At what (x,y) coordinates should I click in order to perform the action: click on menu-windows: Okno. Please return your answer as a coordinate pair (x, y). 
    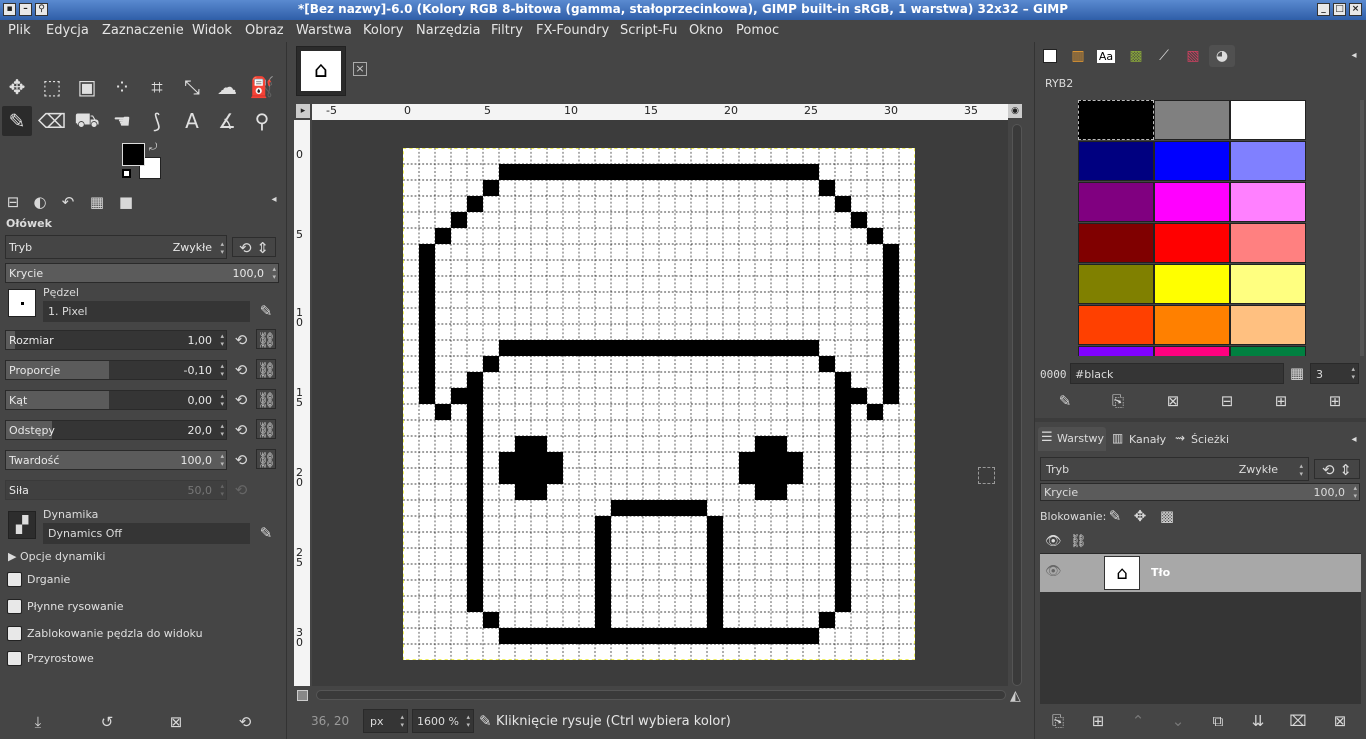
    Looking at the image, I should click on (706, 30).